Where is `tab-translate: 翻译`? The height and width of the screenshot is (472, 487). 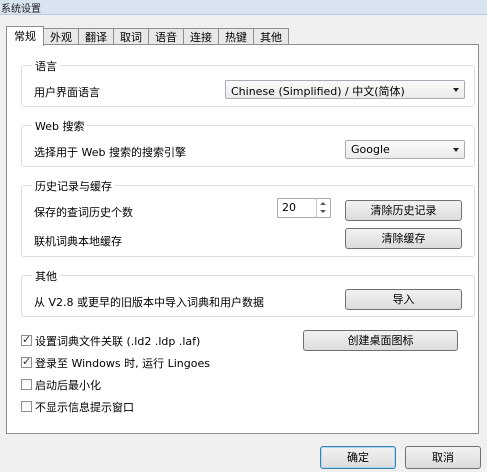 tab-translate: 翻译 is located at coordinates (96, 36).